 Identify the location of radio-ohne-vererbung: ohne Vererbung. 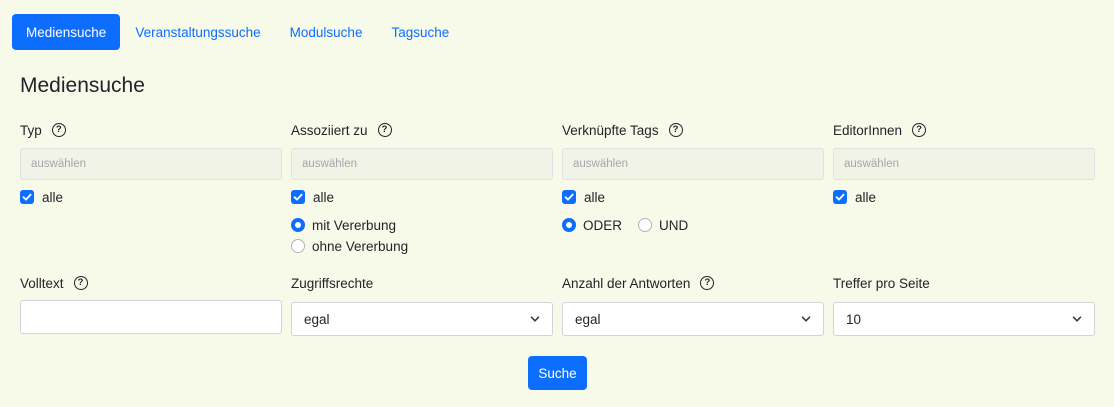
(349, 246).